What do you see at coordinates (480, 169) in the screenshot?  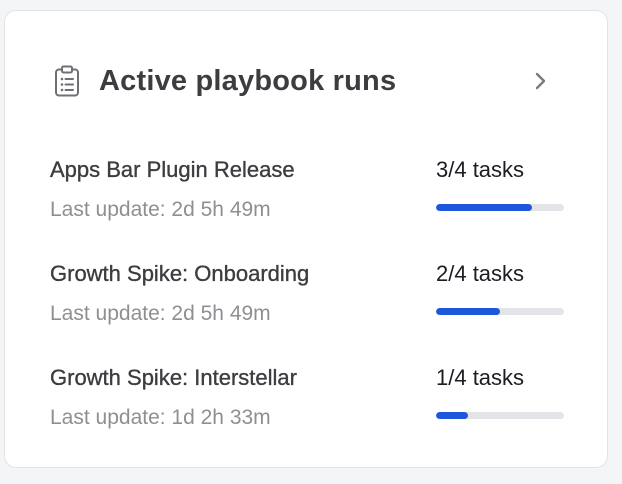 I see `run-task-count: 3/4 tasks` at bounding box center [480, 169].